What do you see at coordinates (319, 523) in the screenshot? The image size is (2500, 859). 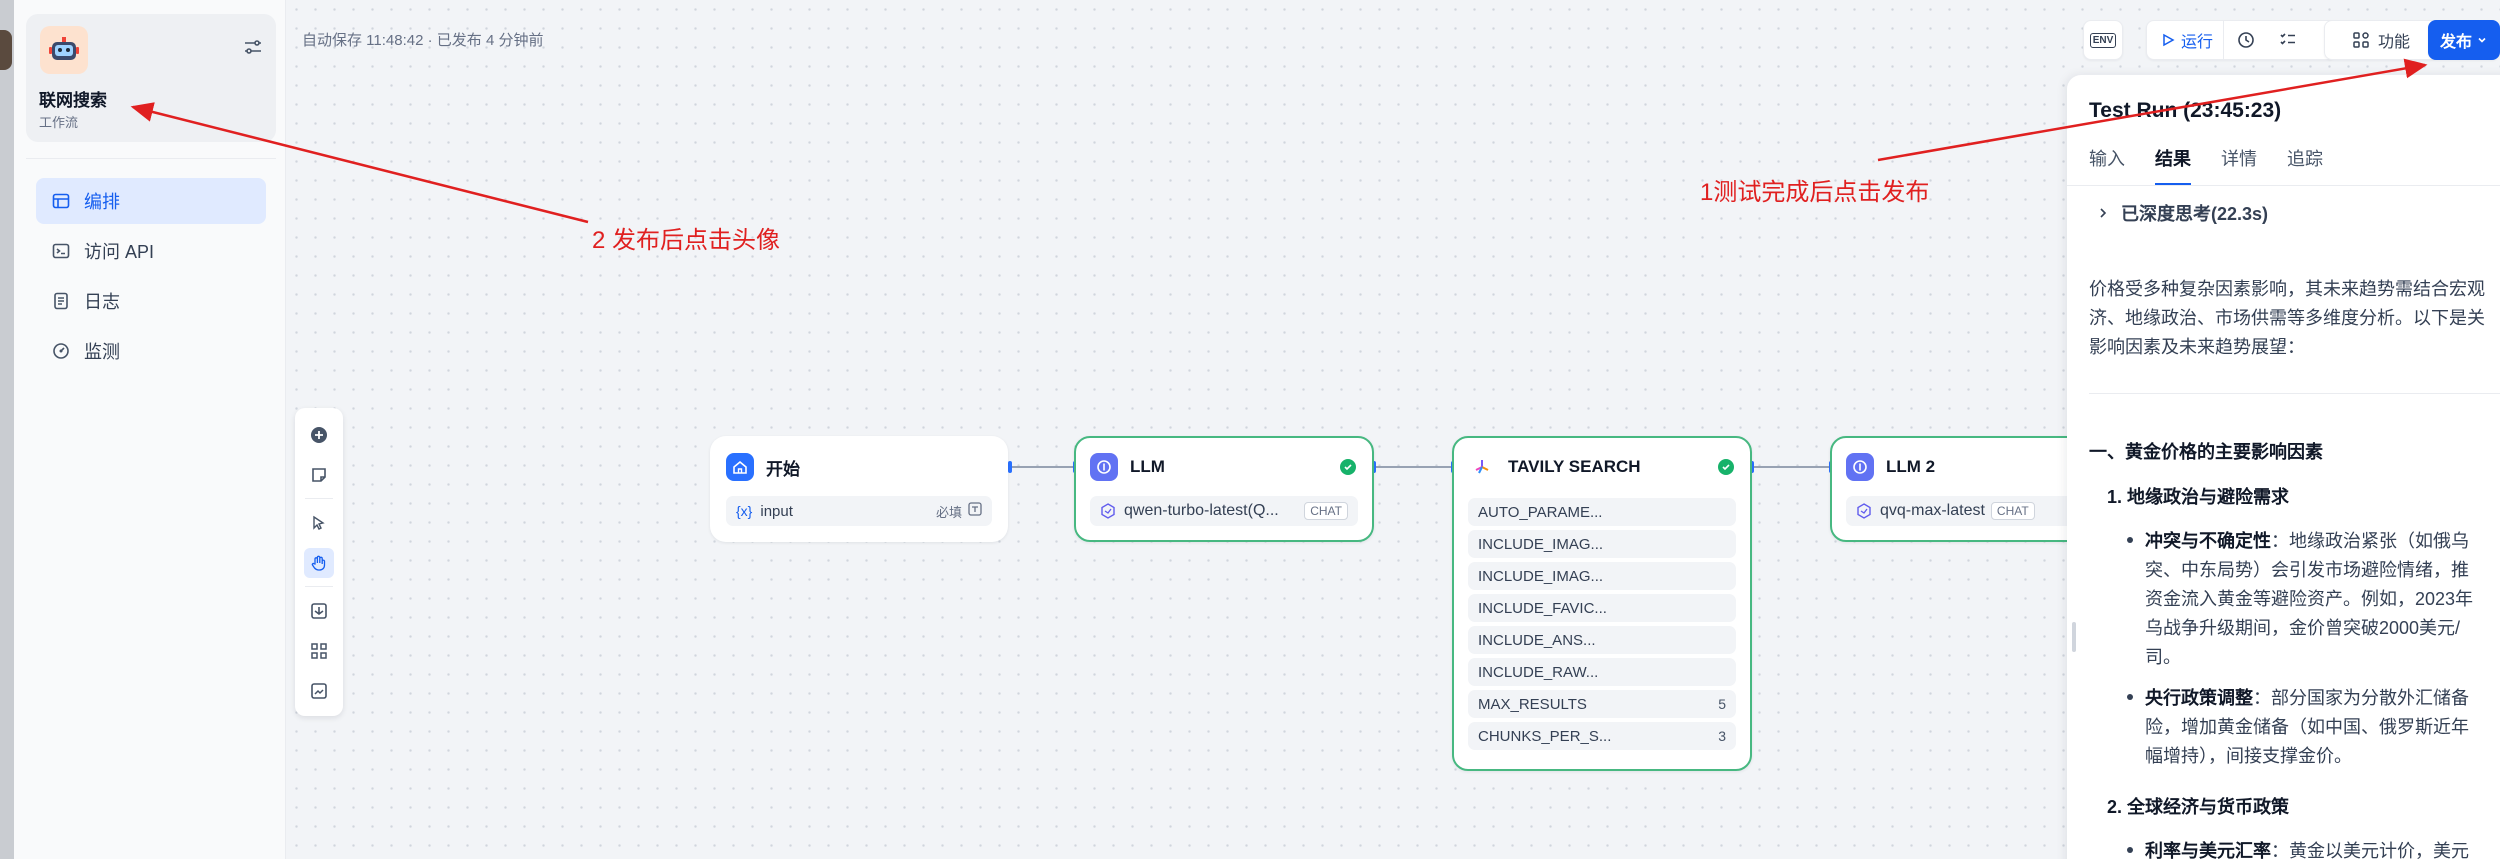 I see `pointer-icon` at bounding box center [319, 523].